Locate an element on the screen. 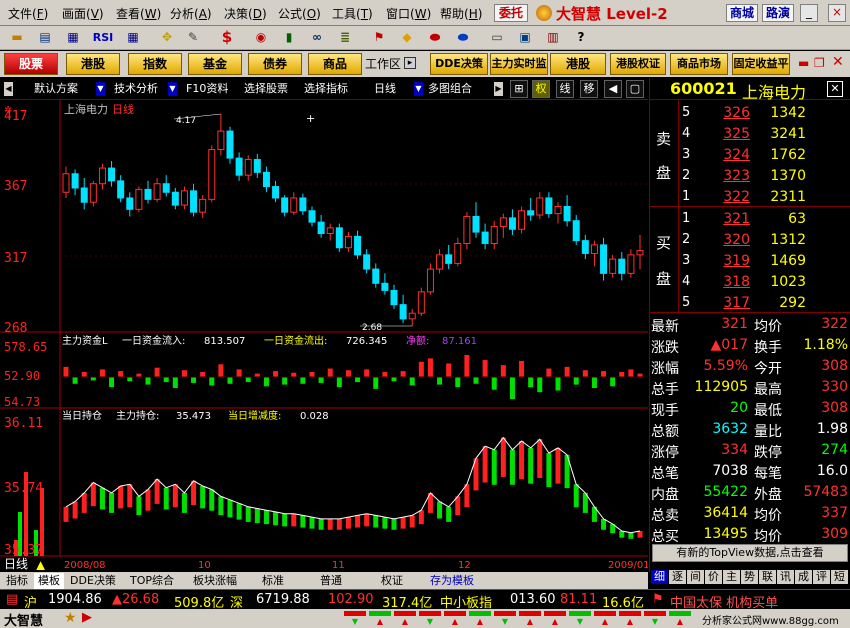 The image size is (850, 628). bid-row: 5 317 292 is located at coordinates (750, 302).